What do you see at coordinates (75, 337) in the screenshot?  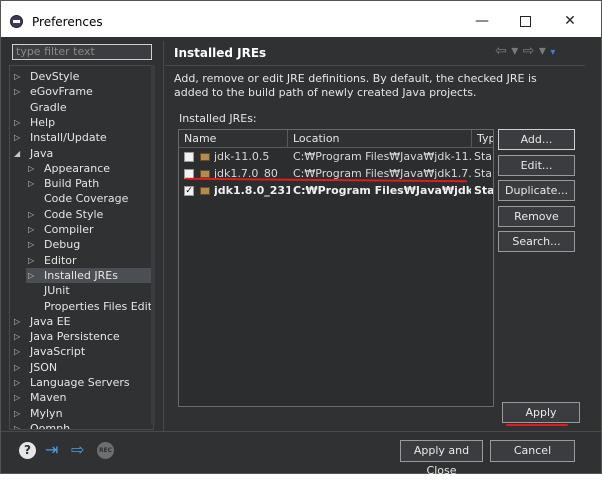 I see `tree-item-label: Java Persistence` at bounding box center [75, 337].